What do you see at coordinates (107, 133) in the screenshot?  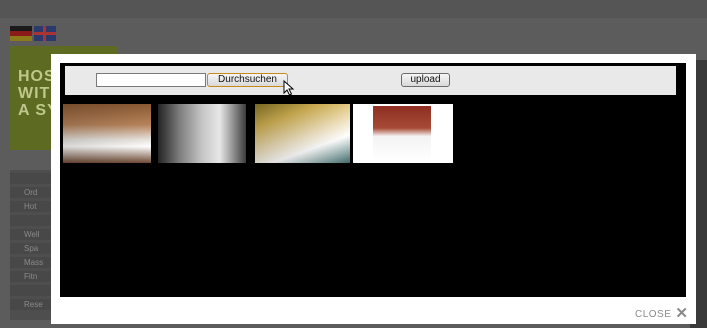 I see `bathroom-thumbnail` at bounding box center [107, 133].